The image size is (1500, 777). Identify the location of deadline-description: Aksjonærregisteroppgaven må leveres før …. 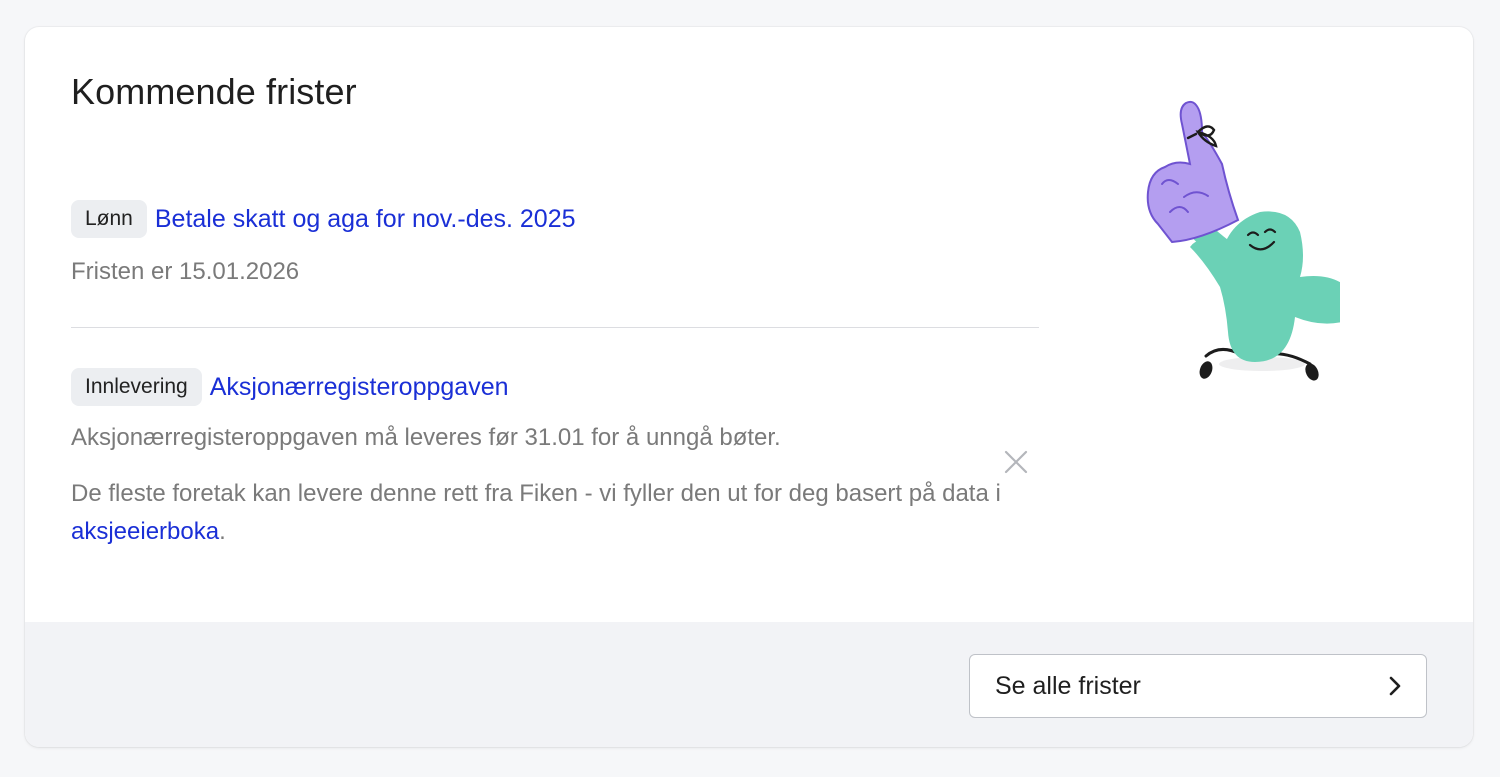
(426, 437).